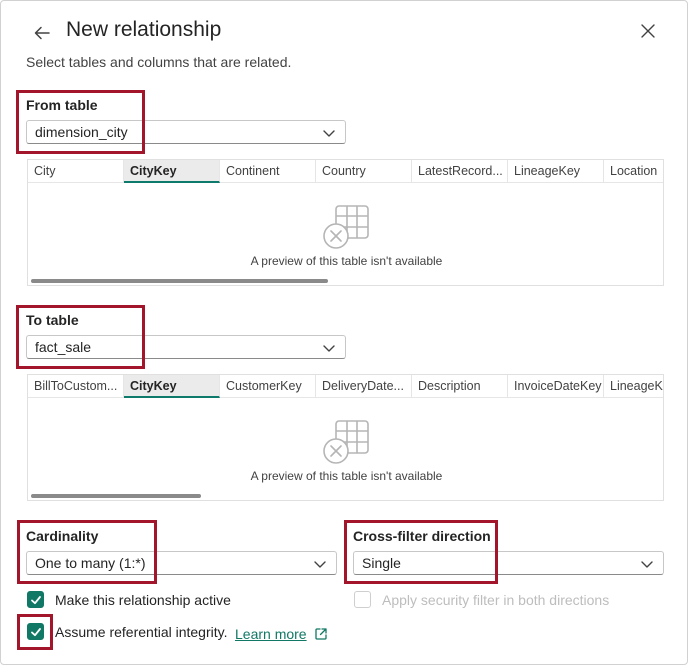 The width and height of the screenshot is (688, 665). I want to click on security-filter-label: Apply security filter in both directions, so click(496, 600).